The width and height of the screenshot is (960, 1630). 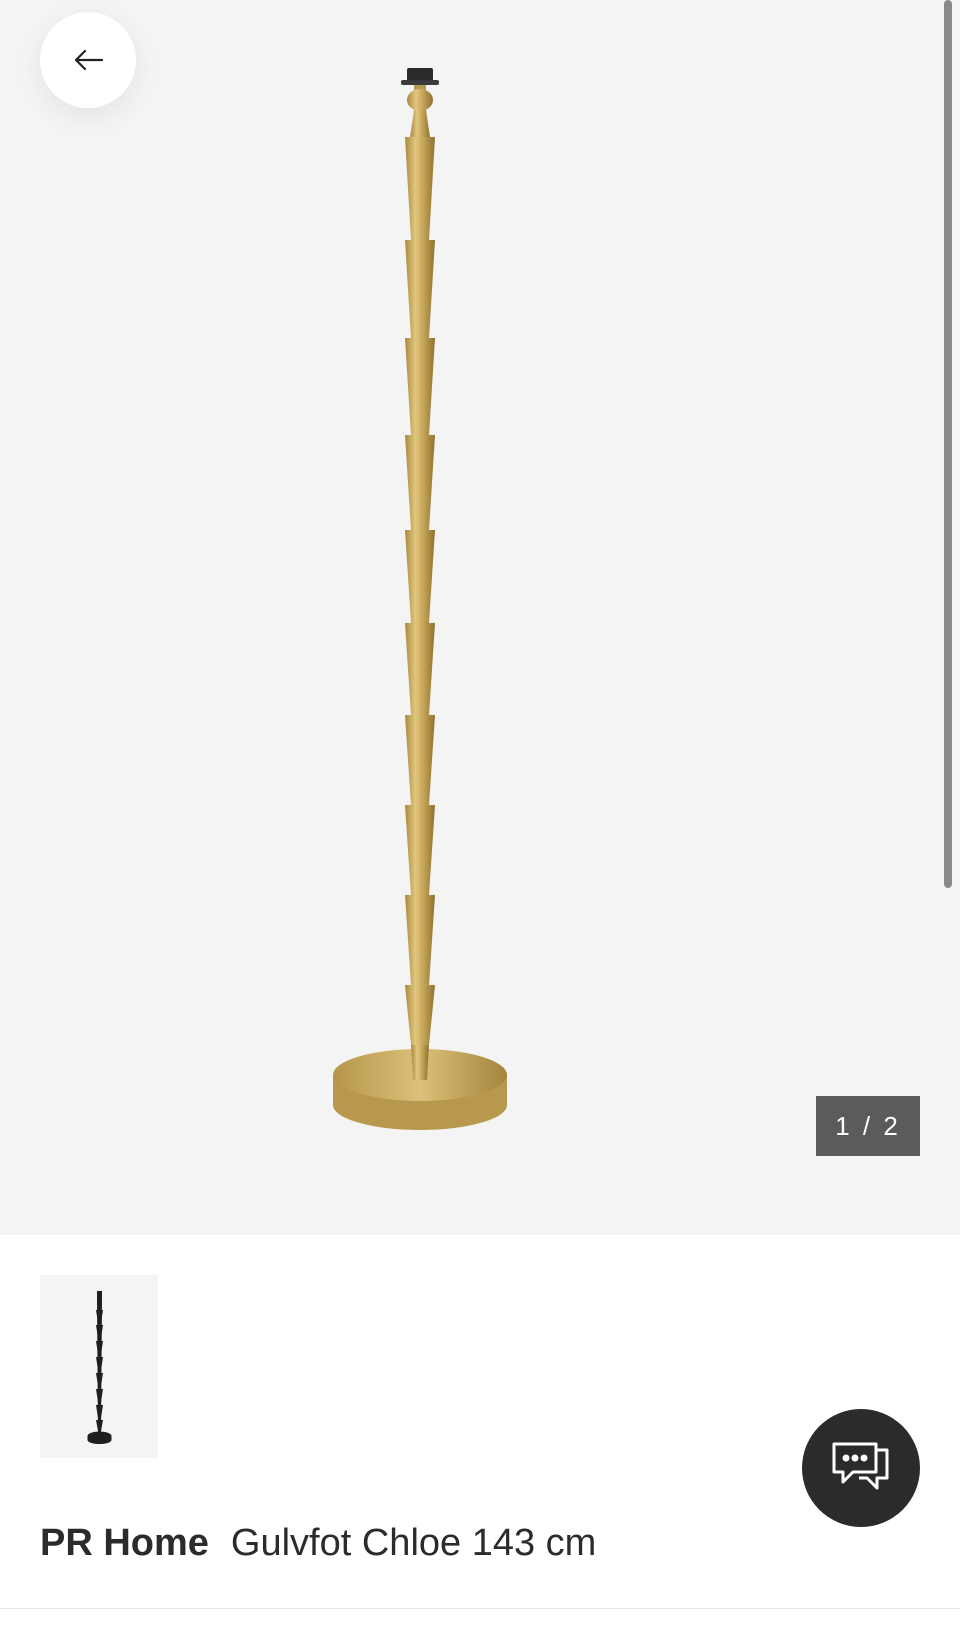 I want to click on back-button, so click(x=88, y=60).